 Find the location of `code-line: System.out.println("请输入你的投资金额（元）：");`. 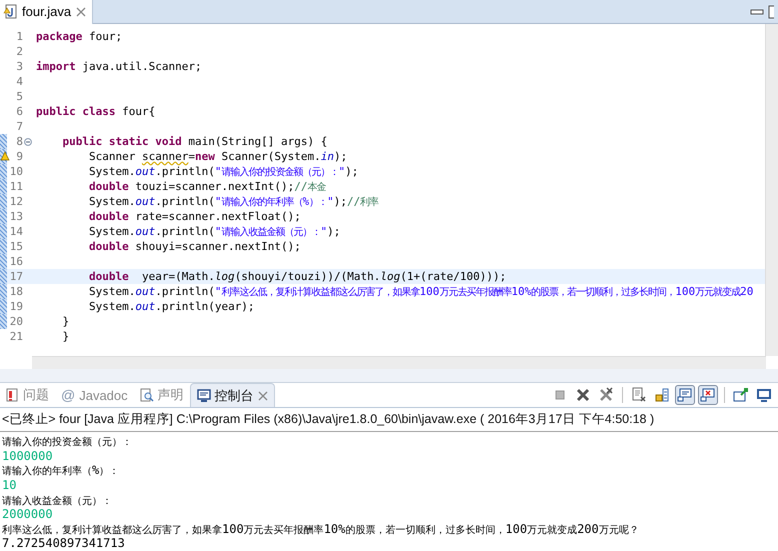

code-line: System.out.println("请输入你的投资金额（元）："); is located at coordinates (223, 171).